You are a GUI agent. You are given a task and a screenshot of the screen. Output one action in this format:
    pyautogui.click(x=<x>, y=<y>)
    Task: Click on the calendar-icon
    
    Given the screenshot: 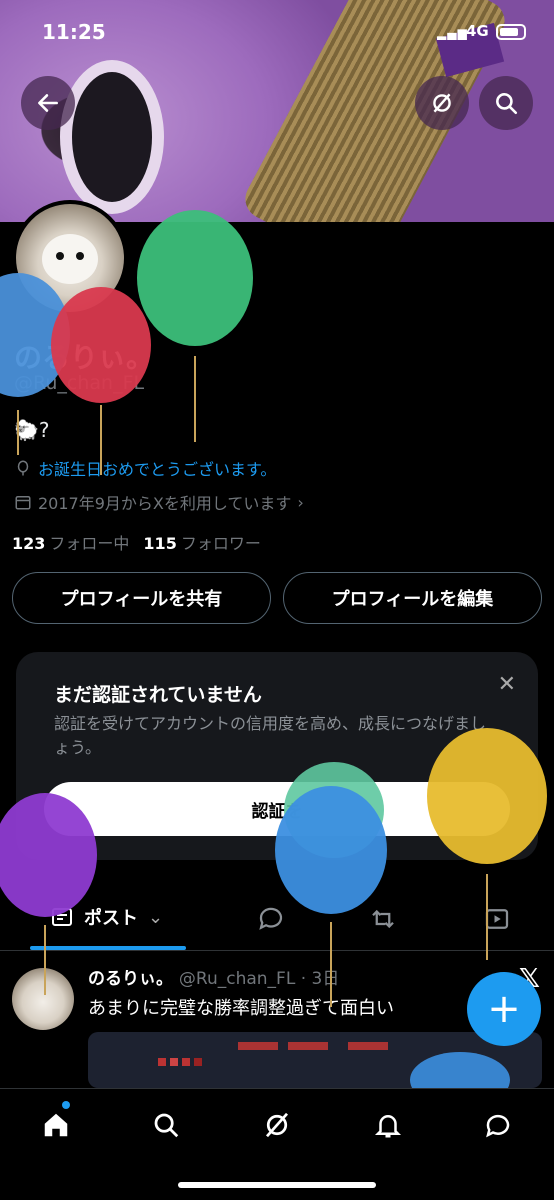 What is the action you would take?
    pyautogui.click(x=23, y=503)
    